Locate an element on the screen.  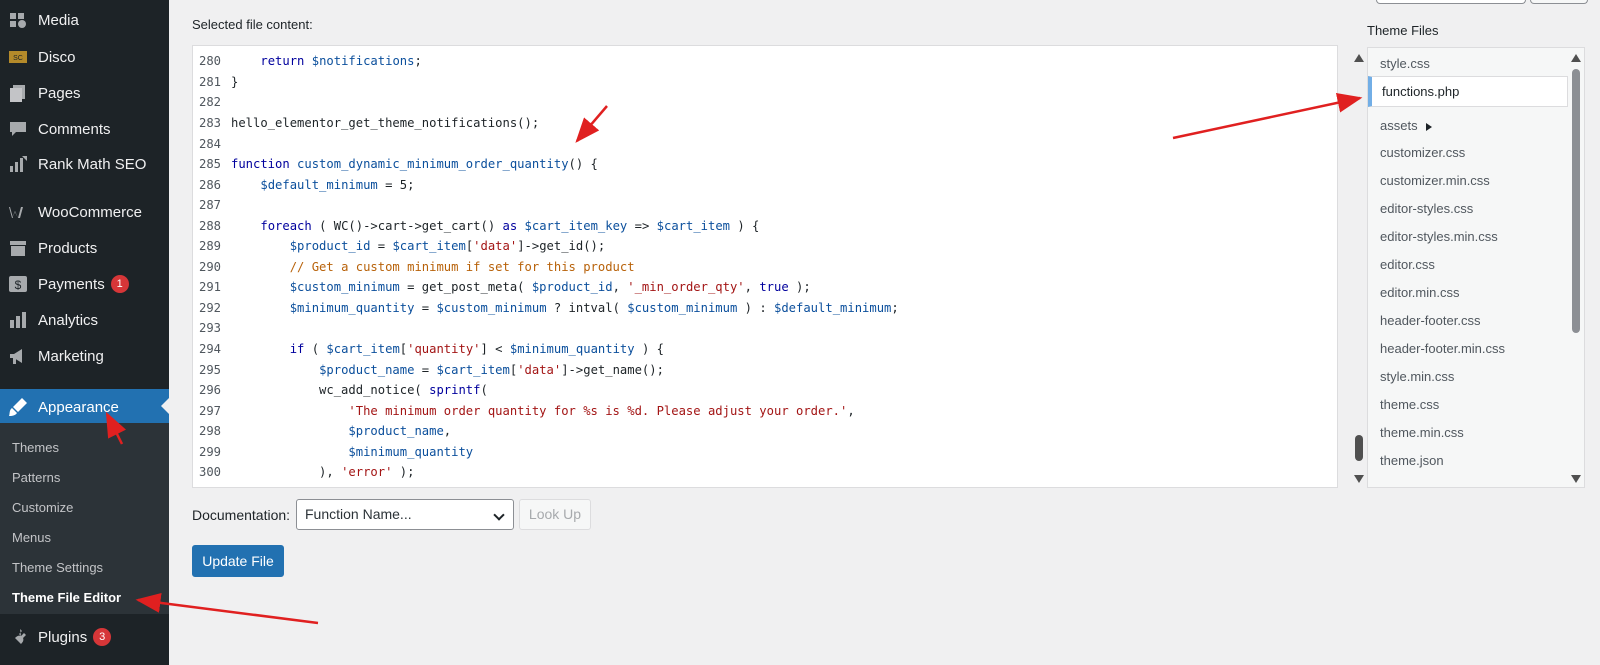
chevron-down-icon is located at coordinates (499, 515).